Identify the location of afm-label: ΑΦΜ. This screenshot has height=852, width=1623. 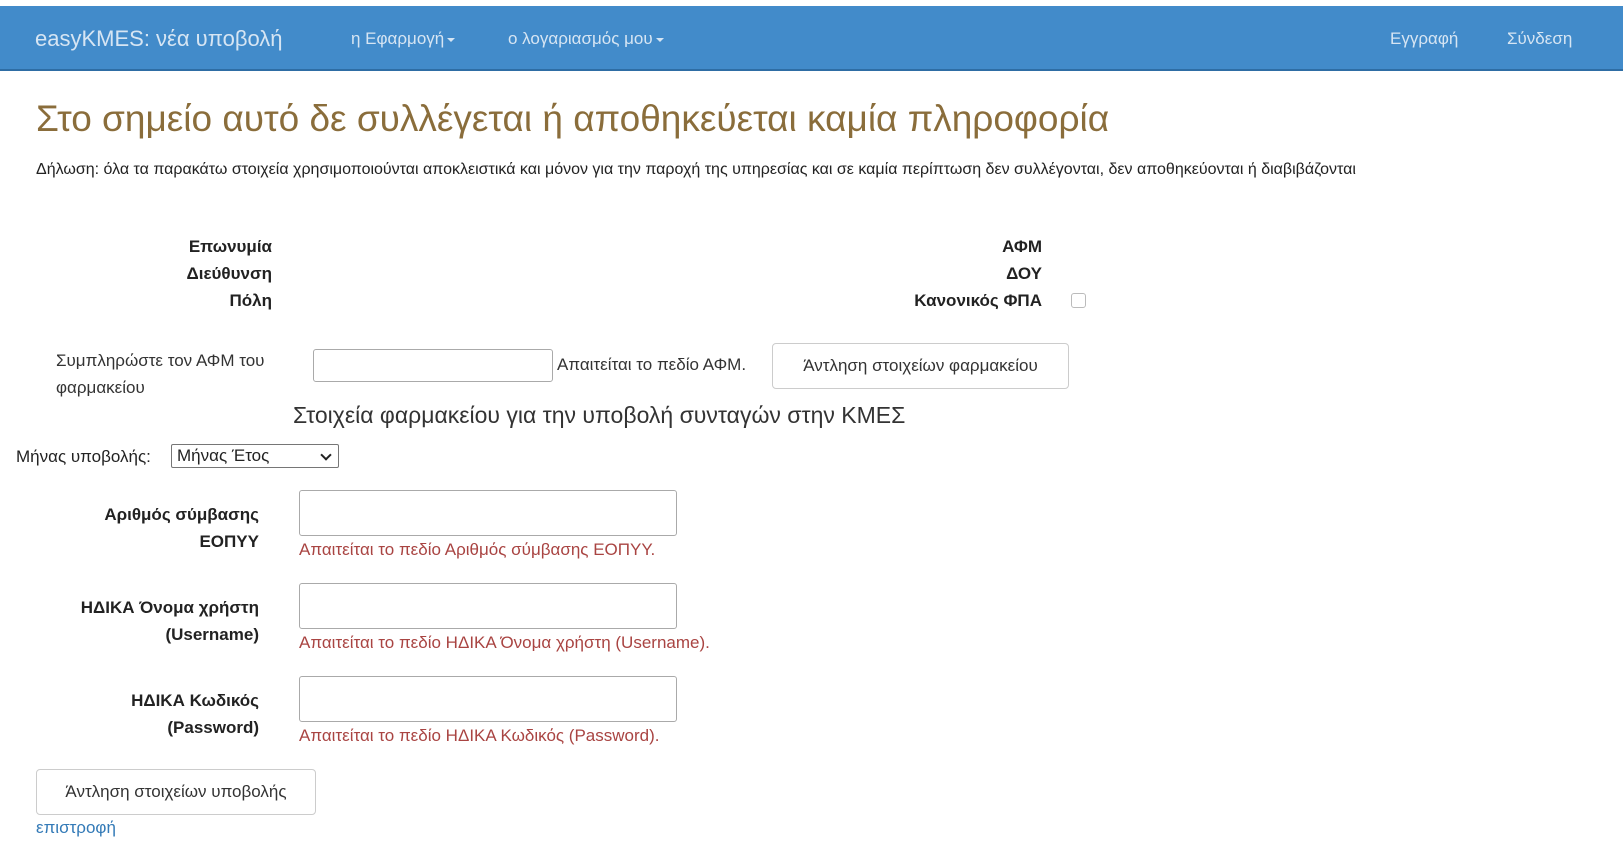
(1022, 246).